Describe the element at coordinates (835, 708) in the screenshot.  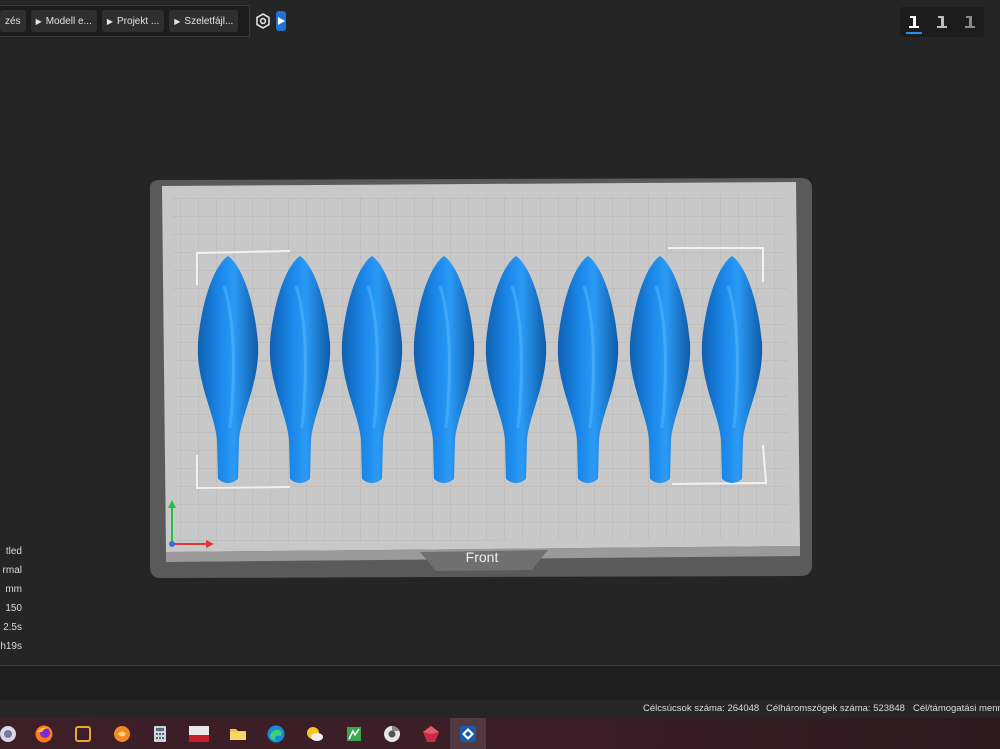
I see `triangles-count: Célháromszögek száma: 523848` at that location.